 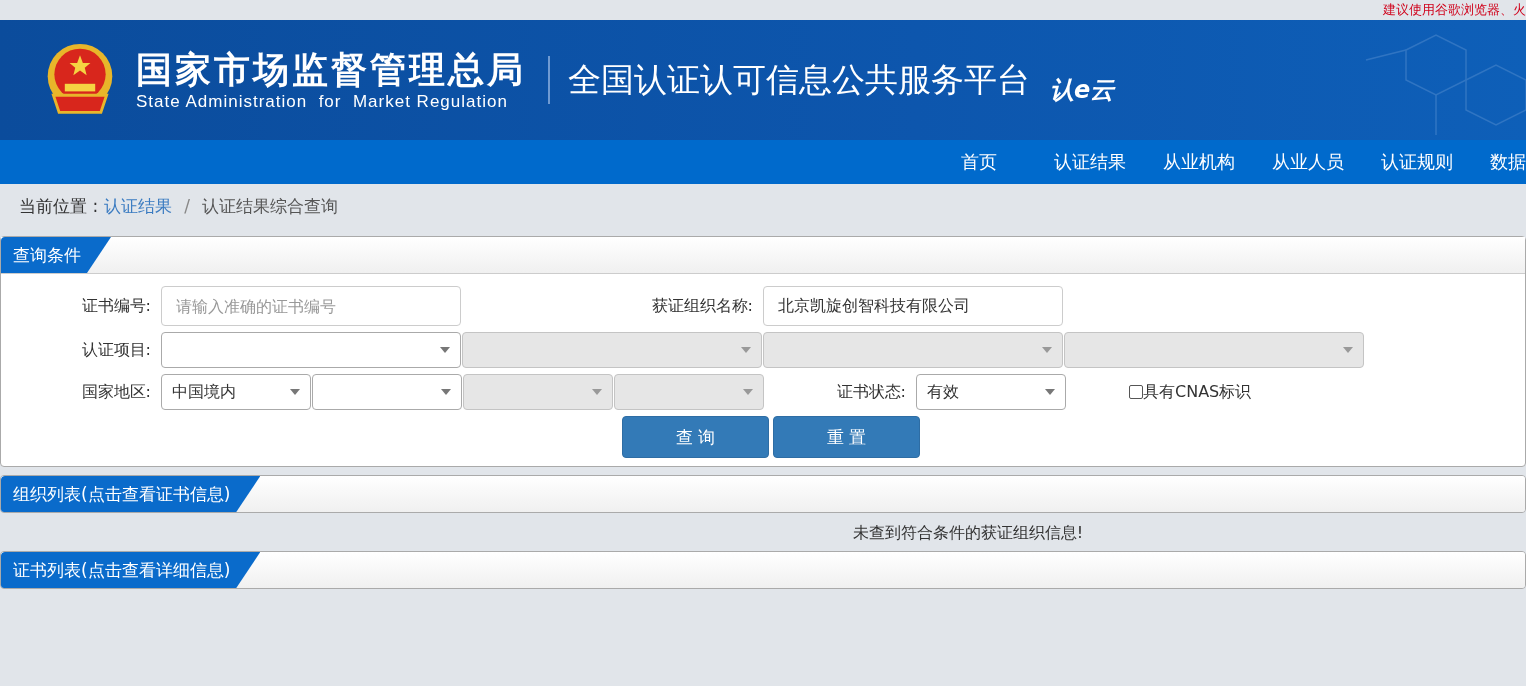 I want to click on nav-link: 认证规则, so click(x=1417, y=162).